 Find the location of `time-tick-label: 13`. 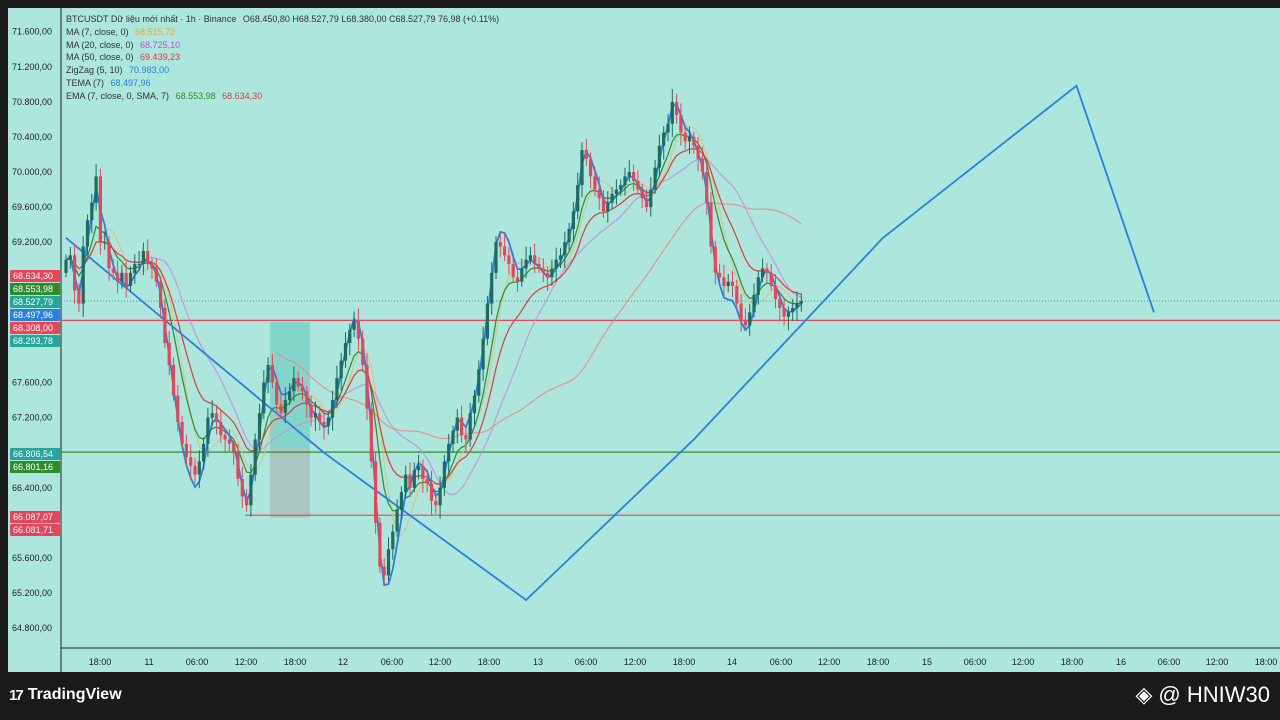

time-tick-label: 13 is located at coordinates (538, 662).